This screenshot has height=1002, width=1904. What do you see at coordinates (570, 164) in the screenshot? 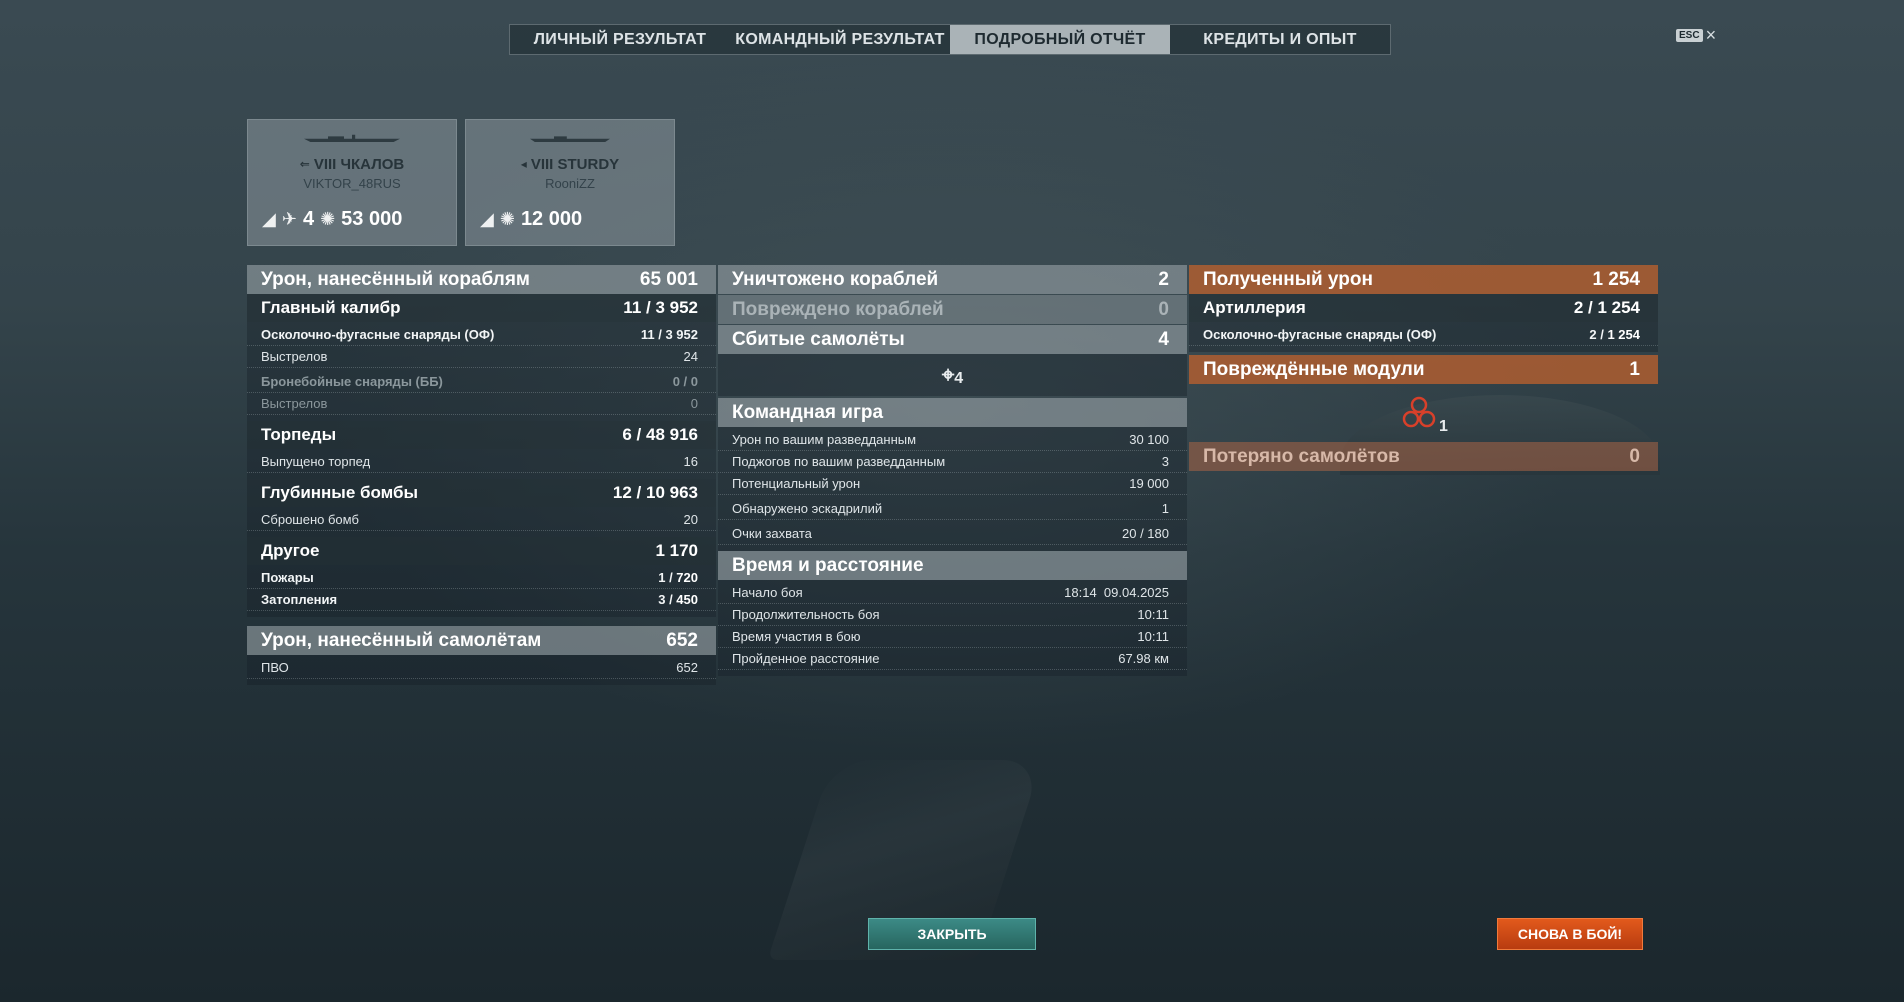
I see `ship-name: ◂ VIII STURDY` at bounding box center [570, 164].